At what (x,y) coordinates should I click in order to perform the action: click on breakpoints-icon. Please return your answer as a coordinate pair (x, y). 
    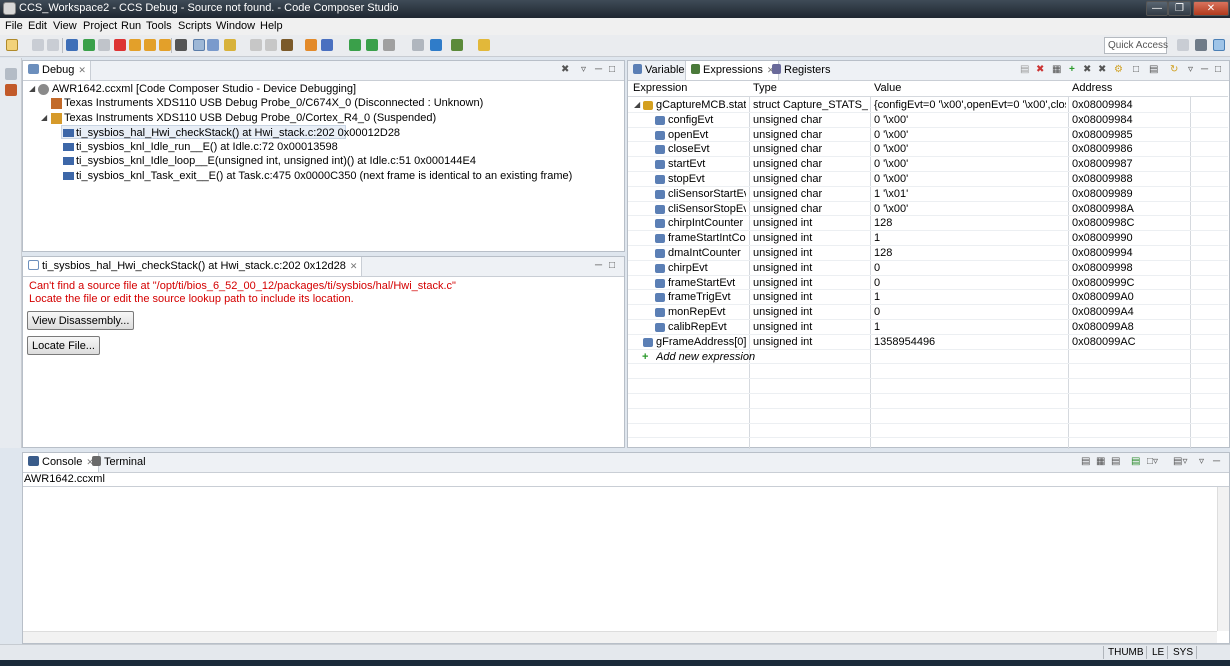
    Looking at the image, I should click on (11, 90).